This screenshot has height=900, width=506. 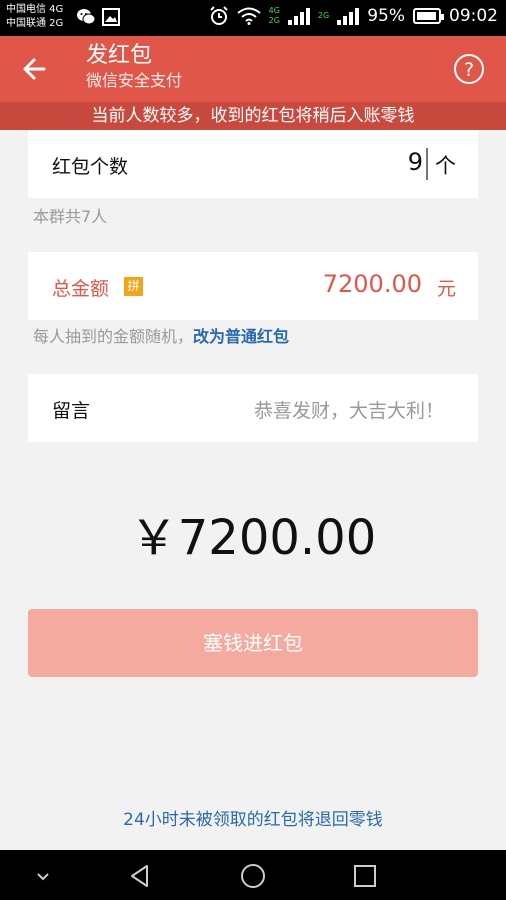 I want to click on system-nav-bar, so click(x=253, y=875).